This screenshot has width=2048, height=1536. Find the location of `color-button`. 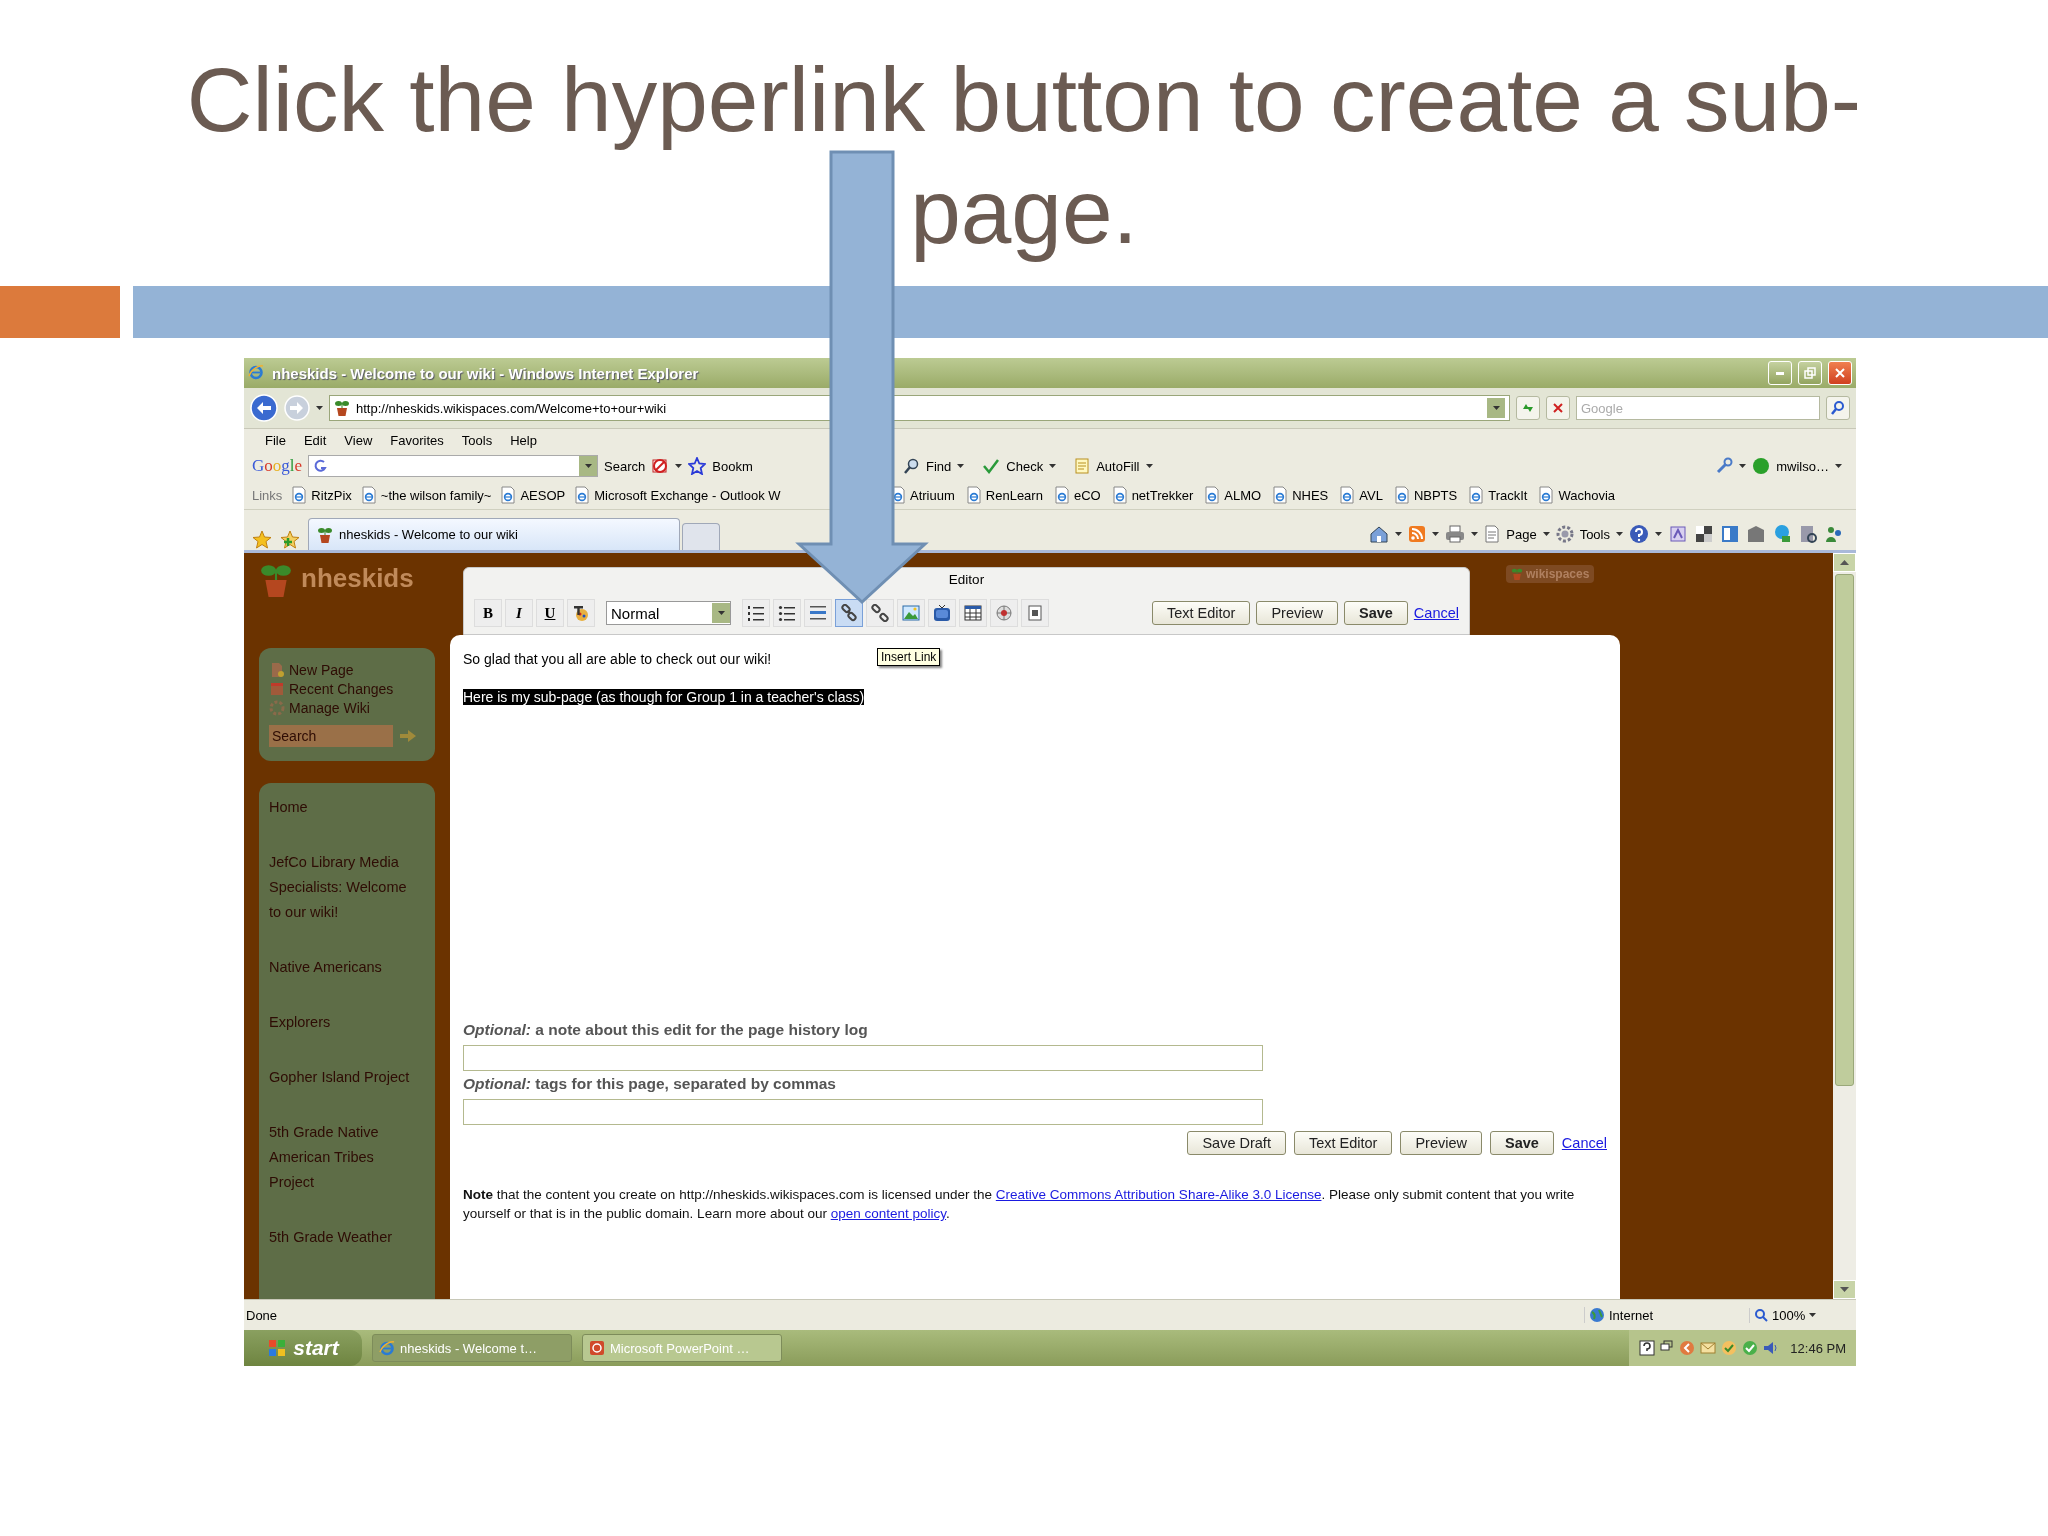

color-button is located at coordinates (581, 613).